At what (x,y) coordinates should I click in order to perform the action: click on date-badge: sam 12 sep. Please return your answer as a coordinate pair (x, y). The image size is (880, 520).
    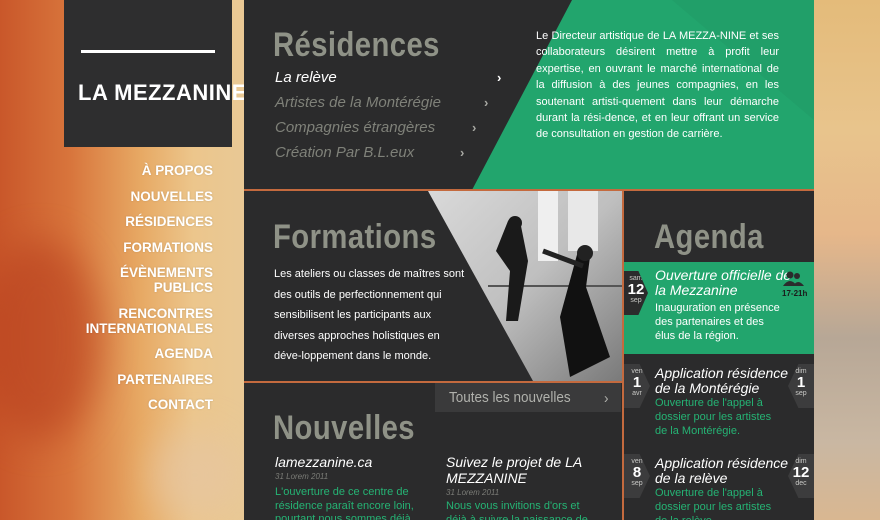
    Looking at the image, I should click on (636, 293).